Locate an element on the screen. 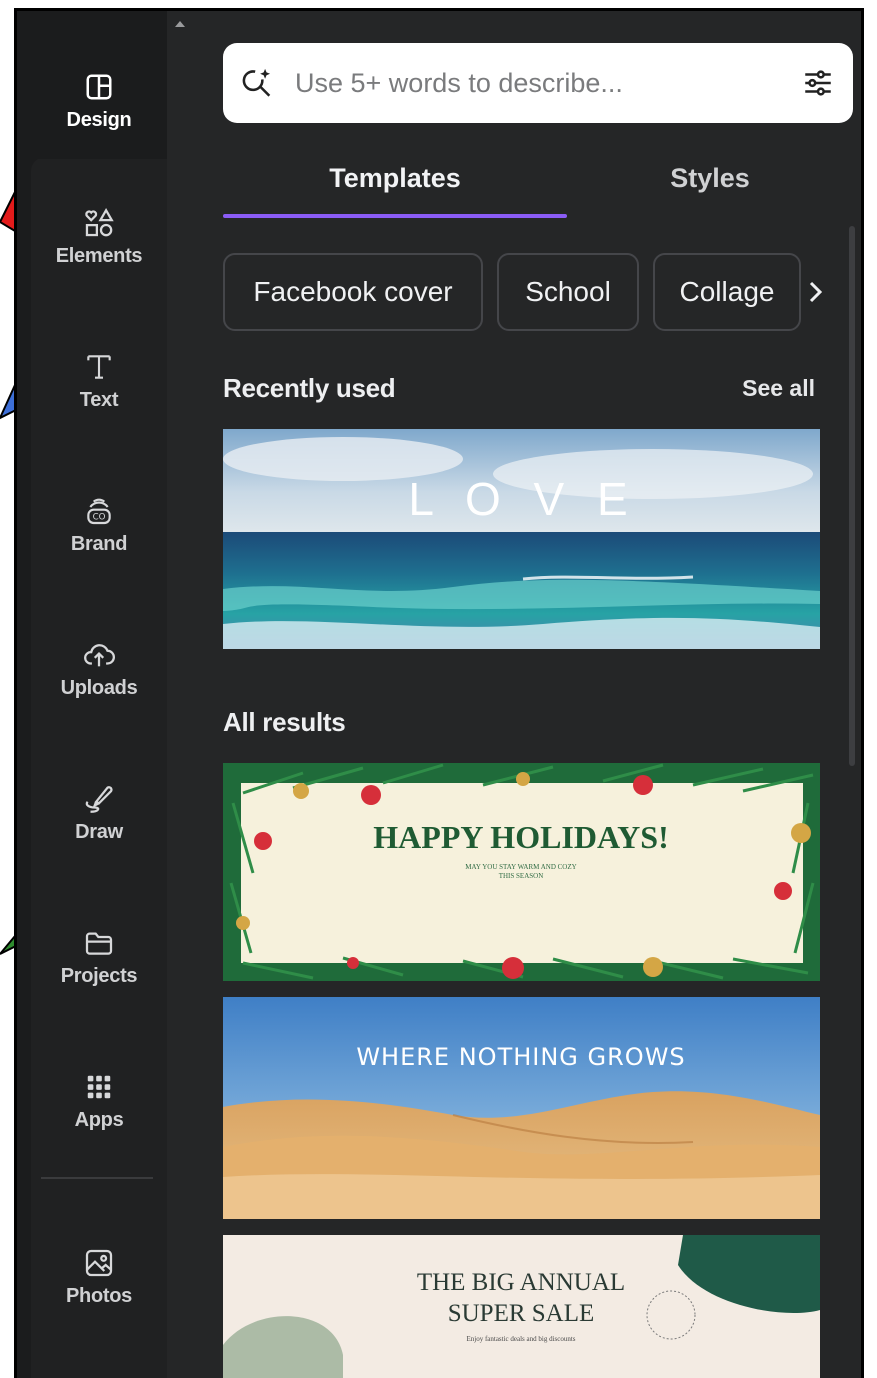 The height and width of the screenshot is (1378, 877). grid-icon is located at coordinates (99, 1087).